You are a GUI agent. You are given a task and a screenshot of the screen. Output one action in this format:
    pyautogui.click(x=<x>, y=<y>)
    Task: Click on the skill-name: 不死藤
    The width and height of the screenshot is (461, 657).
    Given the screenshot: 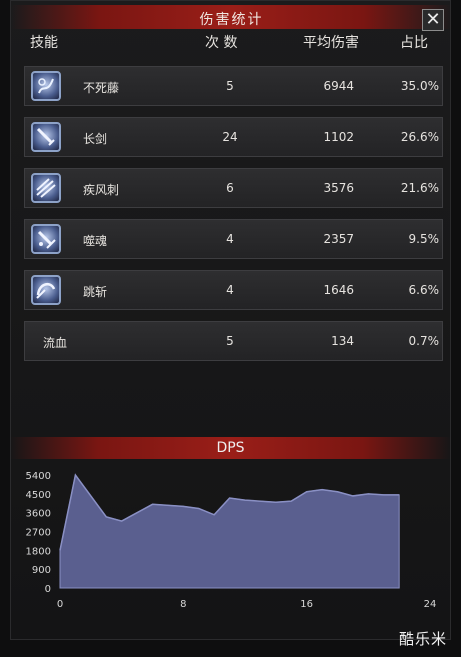 What is the action you would take?
    pyautogui.click(x=101, y=88)
    